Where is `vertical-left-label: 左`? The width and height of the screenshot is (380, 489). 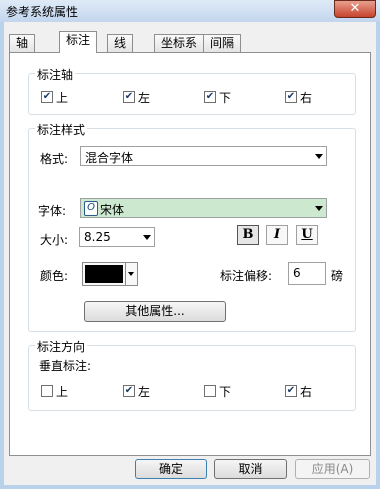
vertical-left-label: 左 is located at coordinates (144, 391).